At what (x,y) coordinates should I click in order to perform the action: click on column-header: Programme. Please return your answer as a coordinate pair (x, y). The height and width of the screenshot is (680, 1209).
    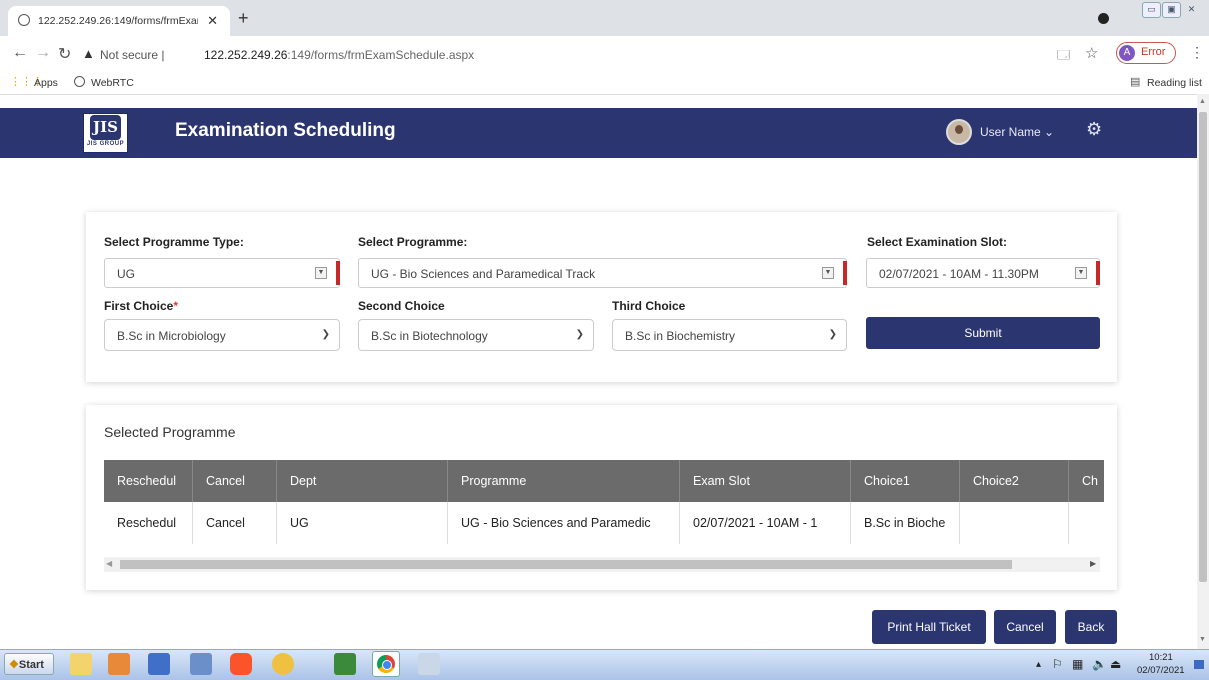
    Looking at the image, I should click on (563, 481).